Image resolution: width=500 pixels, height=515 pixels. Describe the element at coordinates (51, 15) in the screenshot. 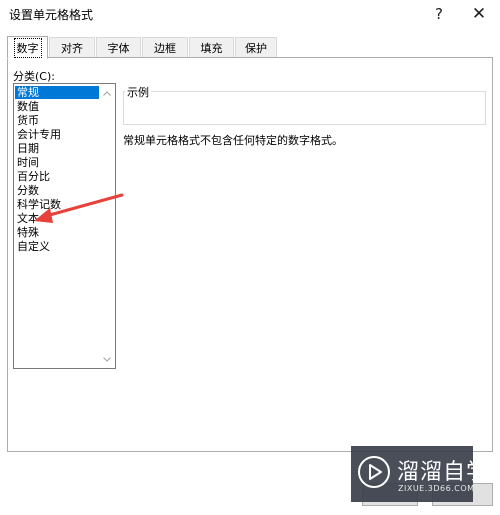

I see `dialog-title: 设置单元格格式` at that location.